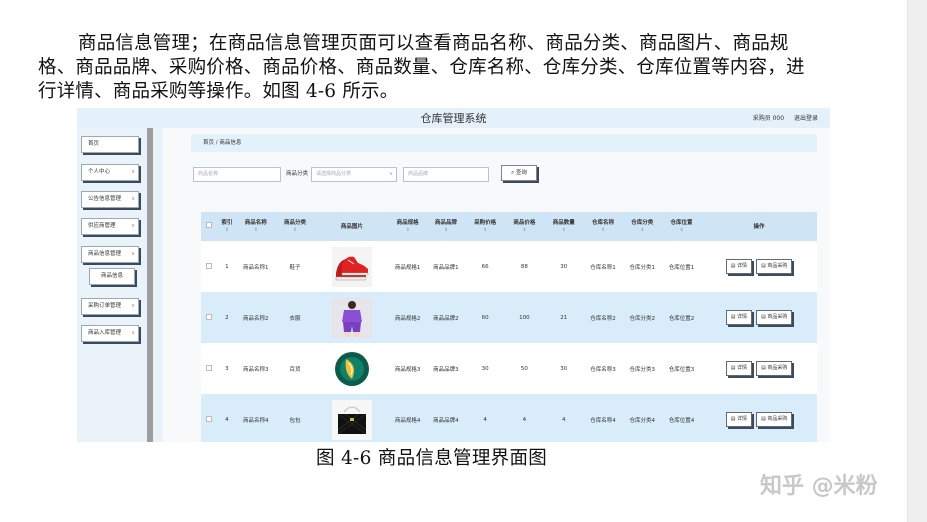 The height and width of the screenshot is (522, 927). I want to click on cell-purchase-price: 4, so click(485, 419).